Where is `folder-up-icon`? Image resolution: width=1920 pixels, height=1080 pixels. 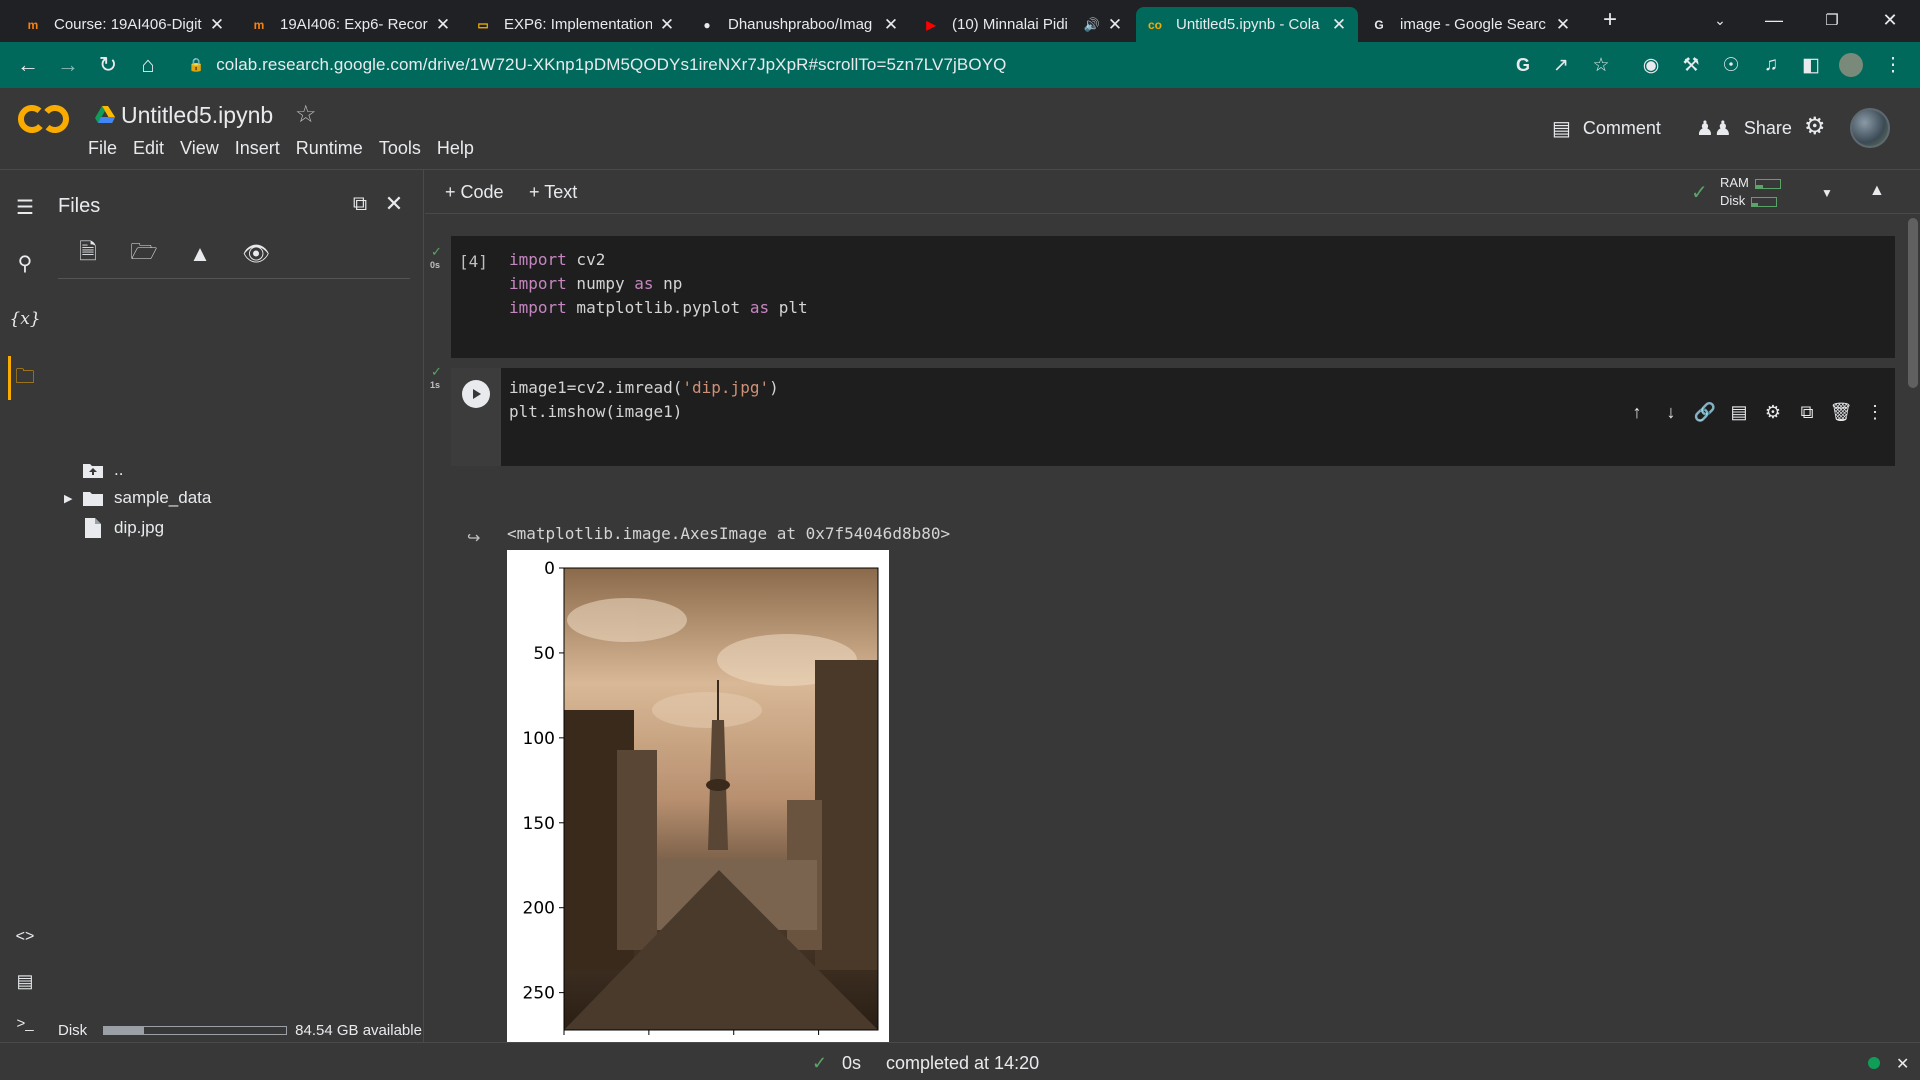
folder-up-icon is located at coordinates (93, 470).